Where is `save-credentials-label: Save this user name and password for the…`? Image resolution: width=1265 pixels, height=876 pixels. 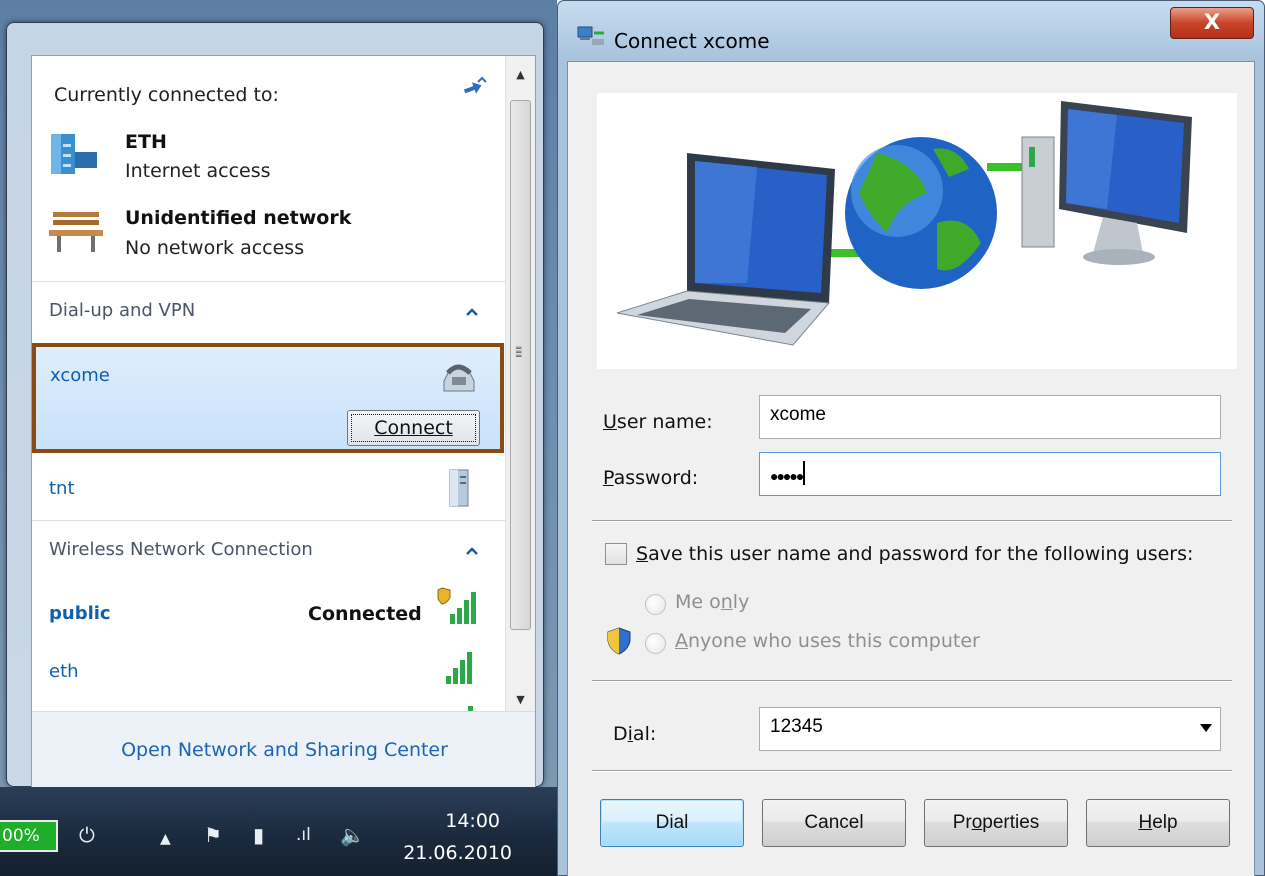 save-credentials-label: Save this user name and password for the… is located at coordinates (914, 554).